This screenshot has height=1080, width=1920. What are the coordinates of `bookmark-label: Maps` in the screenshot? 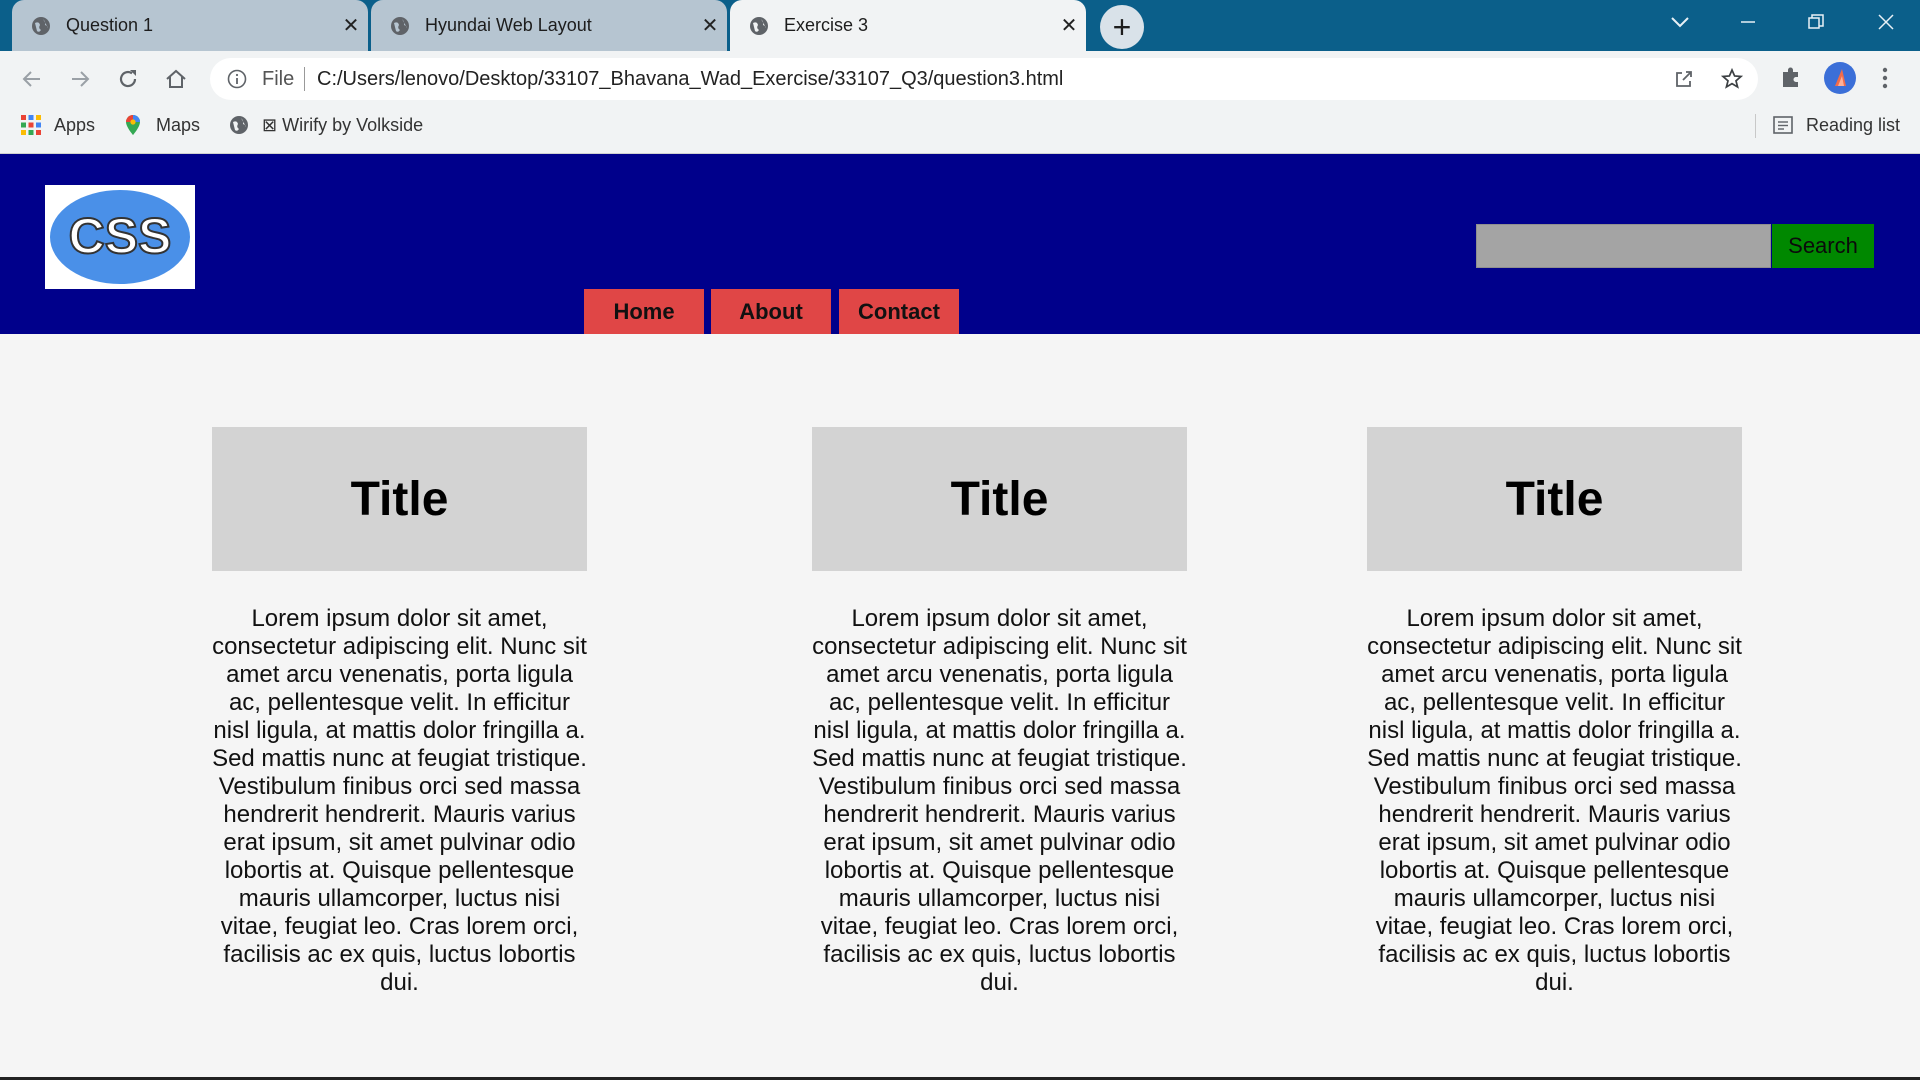 It's located at (178, 124).